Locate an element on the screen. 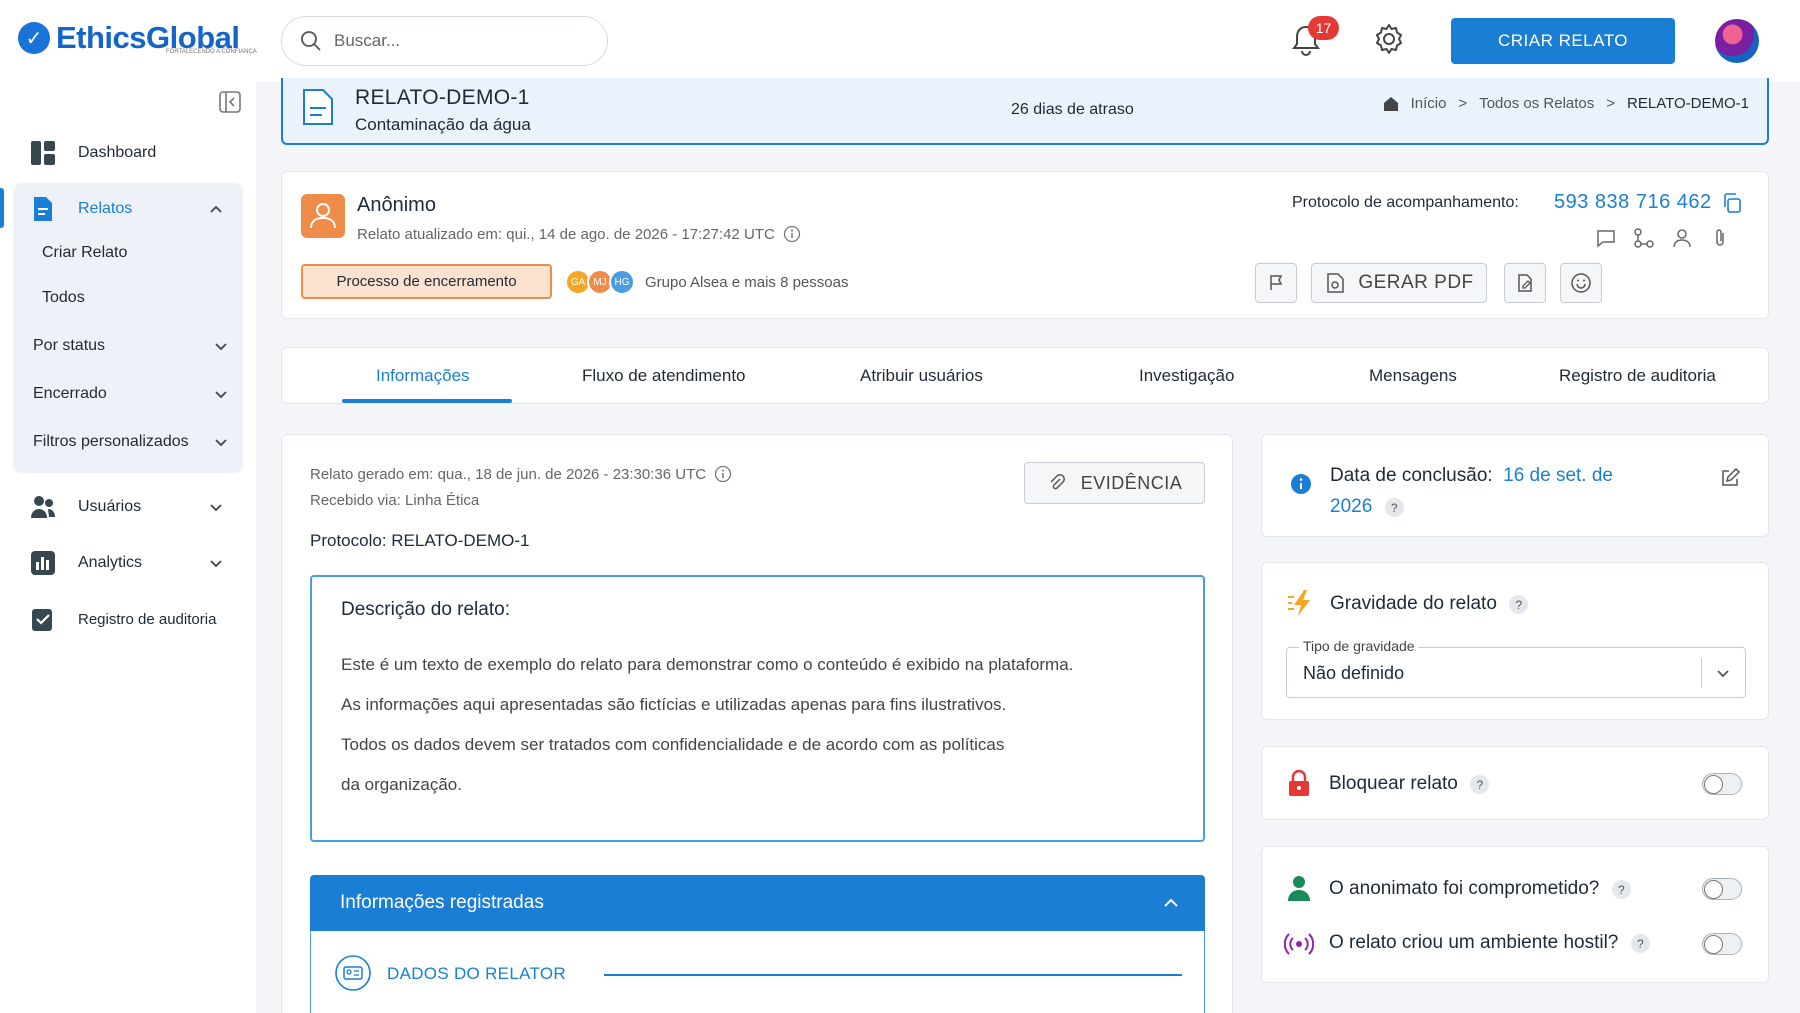 The image size is (1800, 1013). home-icon is located at coordinates (1390, 103).